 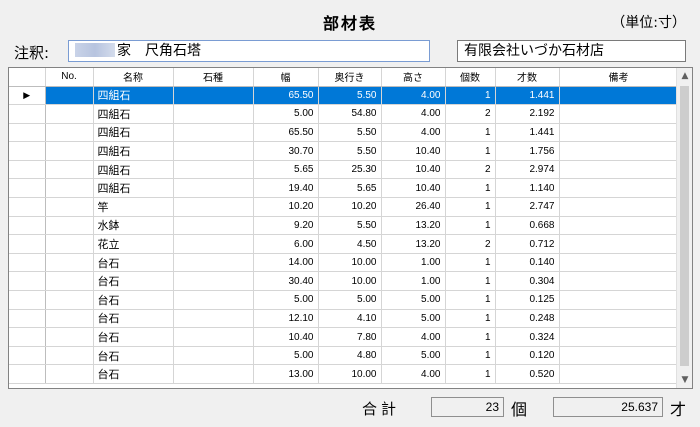 What do you see at coordinates (350, 300) in the screenshot?
I see `cell-depth: 5.00` at bounding box center [350, 300].